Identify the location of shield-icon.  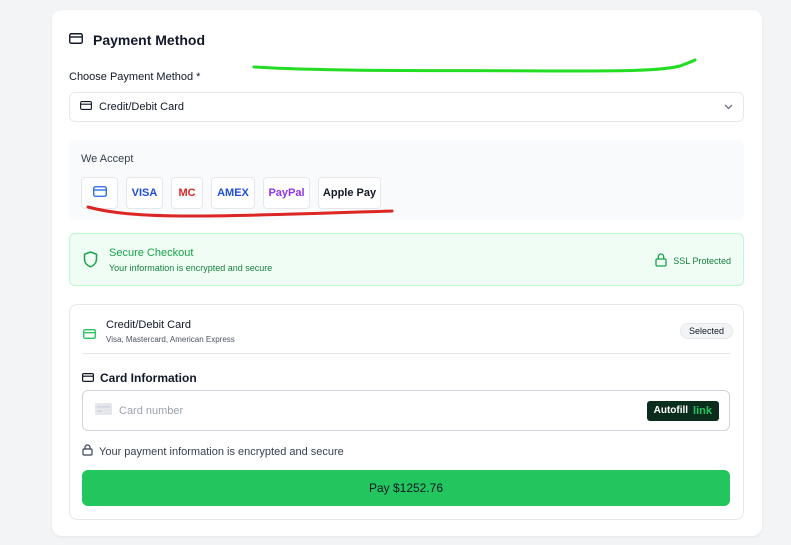
(90, 262).